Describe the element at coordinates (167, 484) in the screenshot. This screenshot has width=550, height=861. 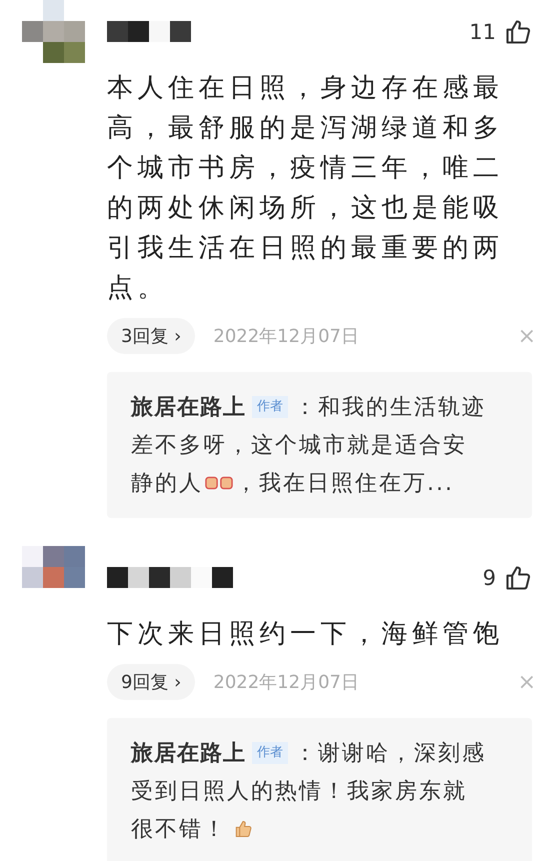
I see `reply-text: 静的人` at that location.